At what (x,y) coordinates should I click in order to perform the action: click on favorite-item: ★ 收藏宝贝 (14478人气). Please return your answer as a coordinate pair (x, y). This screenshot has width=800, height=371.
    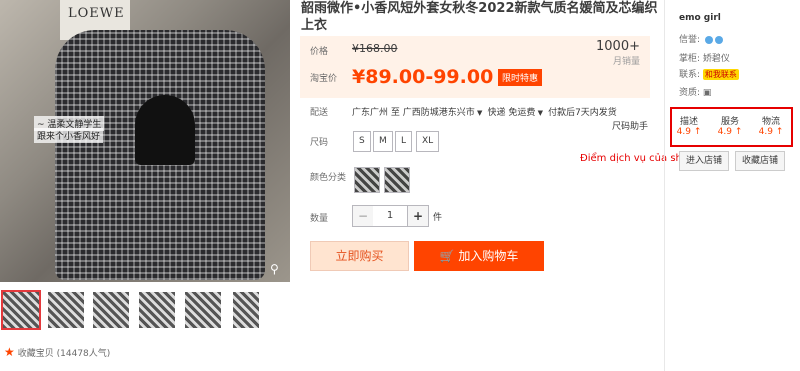
    Looking at the image, I should click on (57, 352).